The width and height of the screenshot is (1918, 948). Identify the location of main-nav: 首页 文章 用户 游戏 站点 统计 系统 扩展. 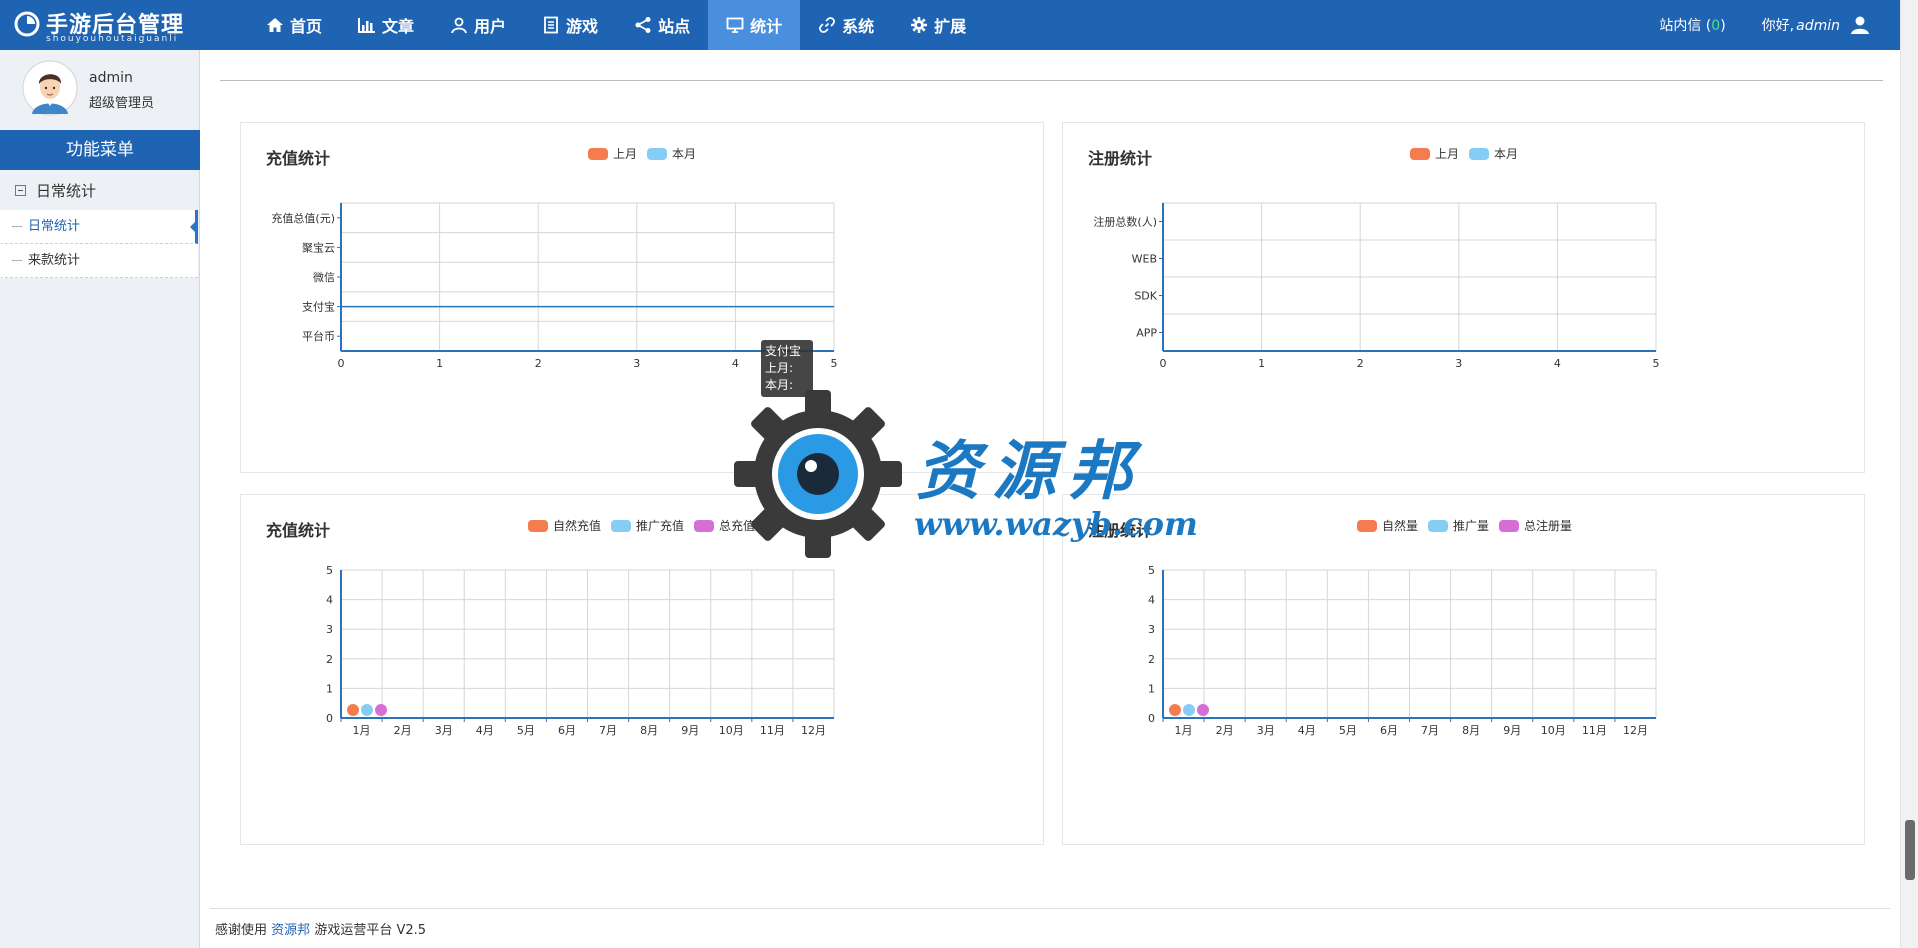
(616, 25).